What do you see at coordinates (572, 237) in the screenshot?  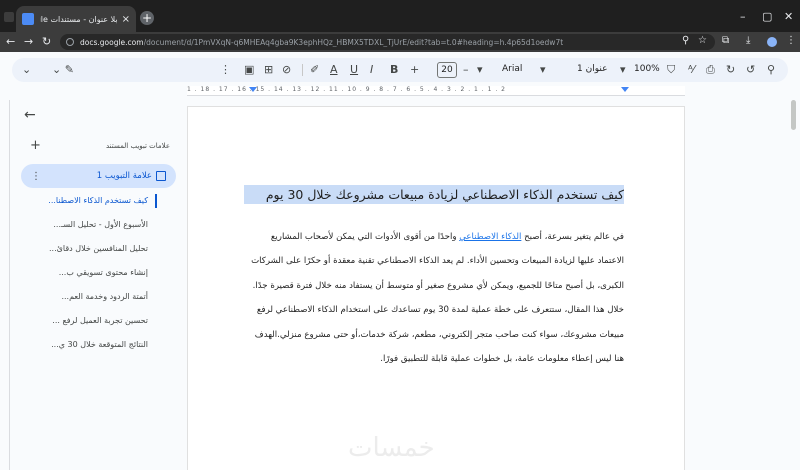 I see `paragraph-1-start: في عالم يتغير بسرعة، أصبح` at bounding box center [572, 237].